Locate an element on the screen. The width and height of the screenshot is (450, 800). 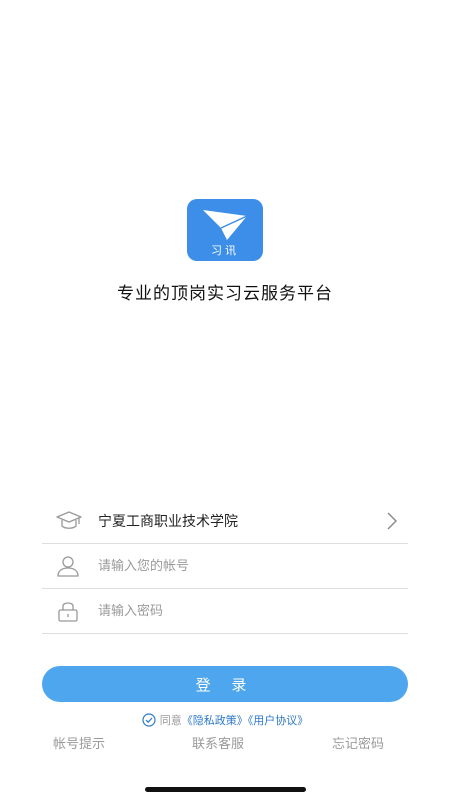
home-indicator is located at coordinates (225, 789).